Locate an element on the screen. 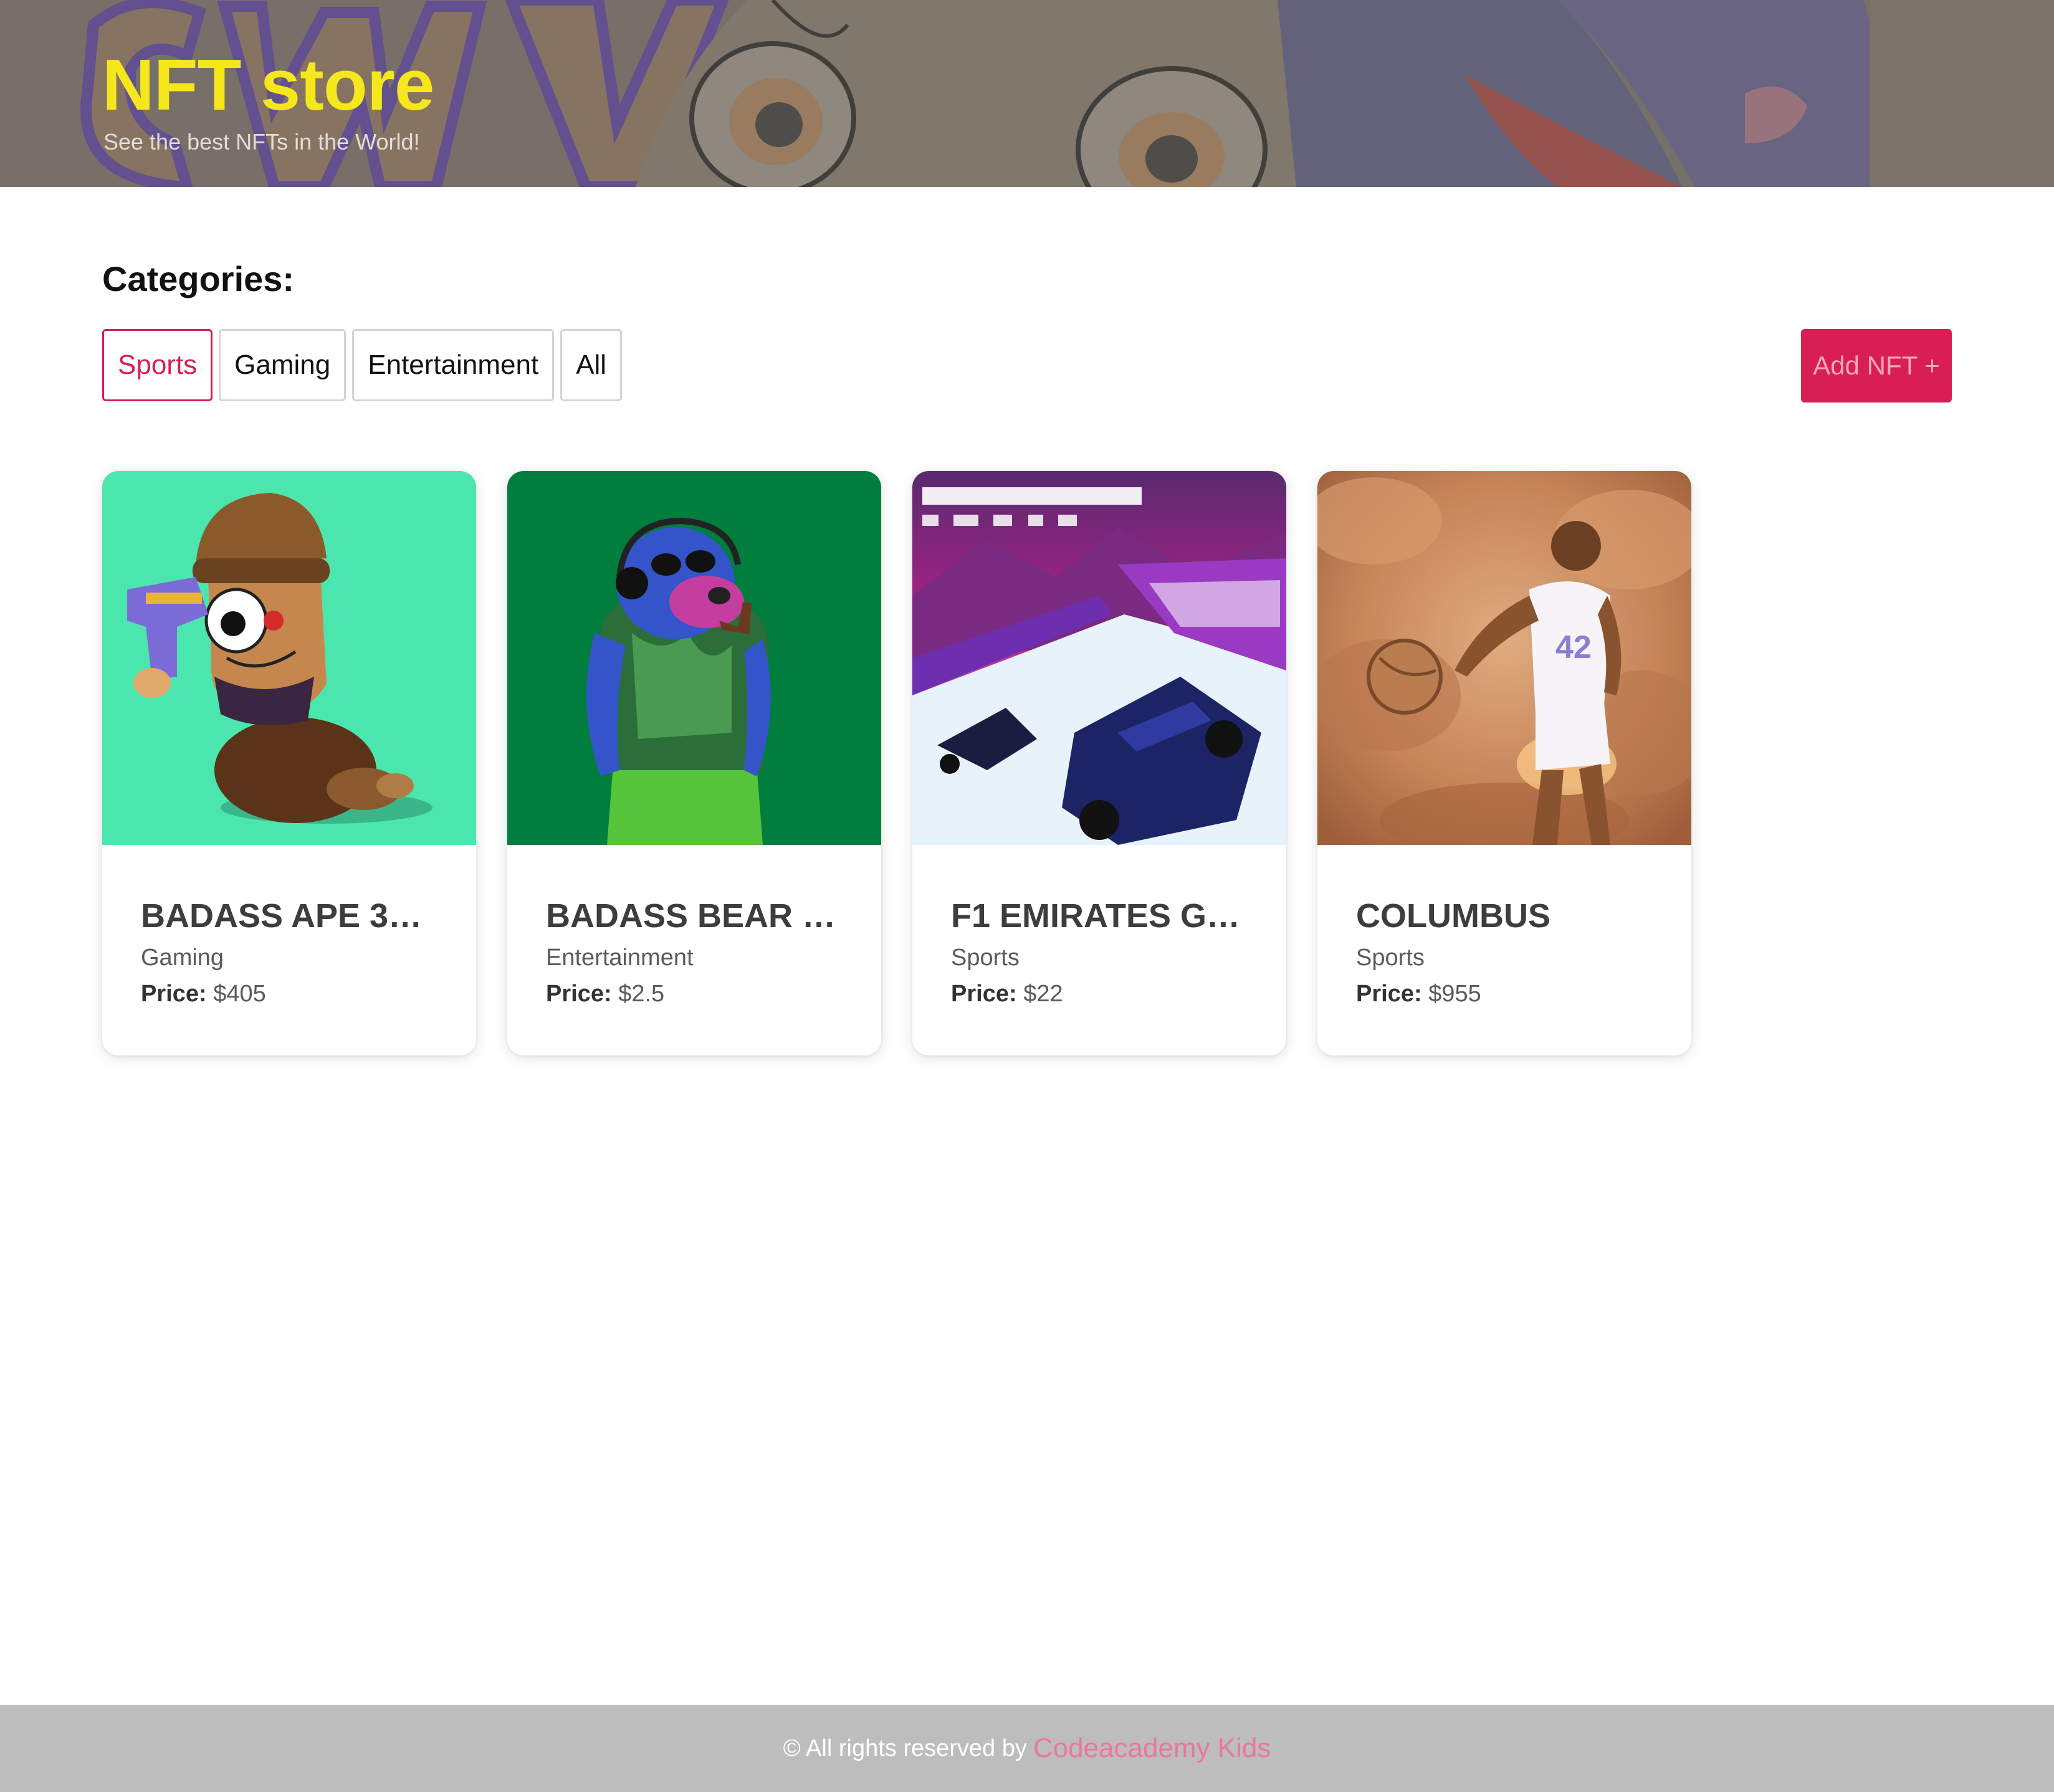  nft-card: F1 EMIRATES GR... Sports Price: $22 is located at coordinates (1099, 763).